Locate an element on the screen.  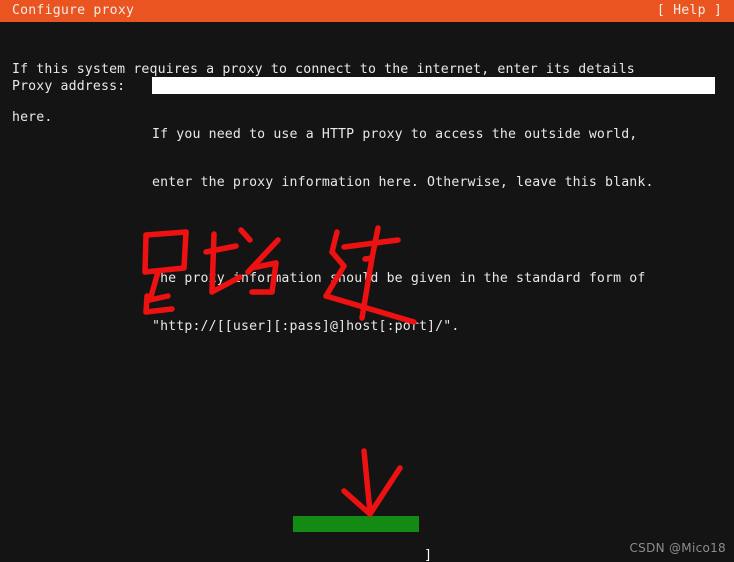
back-button: [ Back ] is located at coordinates (356, 540).